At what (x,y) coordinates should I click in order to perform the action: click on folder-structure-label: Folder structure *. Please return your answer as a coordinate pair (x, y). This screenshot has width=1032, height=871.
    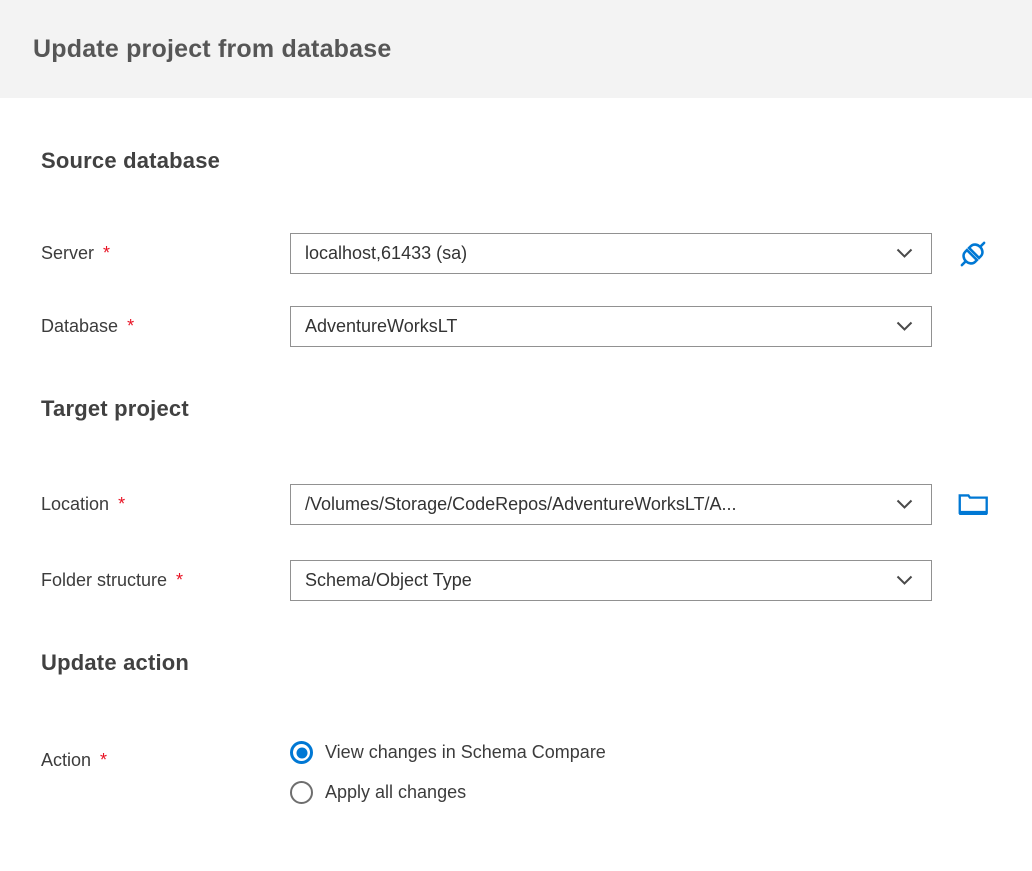
    Looking at the image, I should click on (112, 580).